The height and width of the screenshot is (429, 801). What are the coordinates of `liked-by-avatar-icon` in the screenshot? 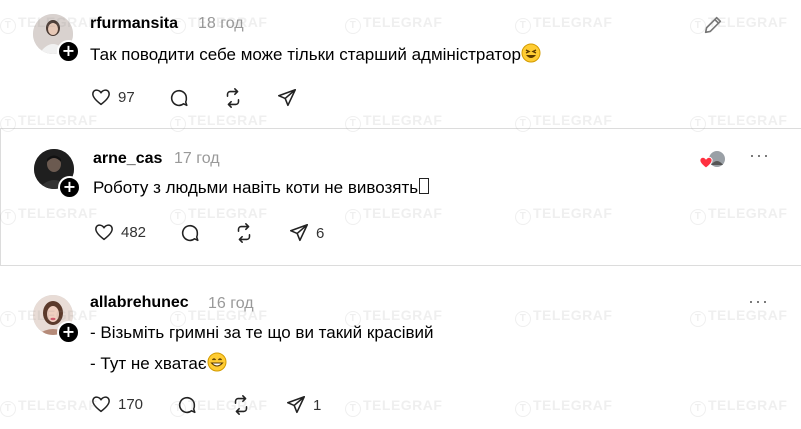 It's located at (713, 160).